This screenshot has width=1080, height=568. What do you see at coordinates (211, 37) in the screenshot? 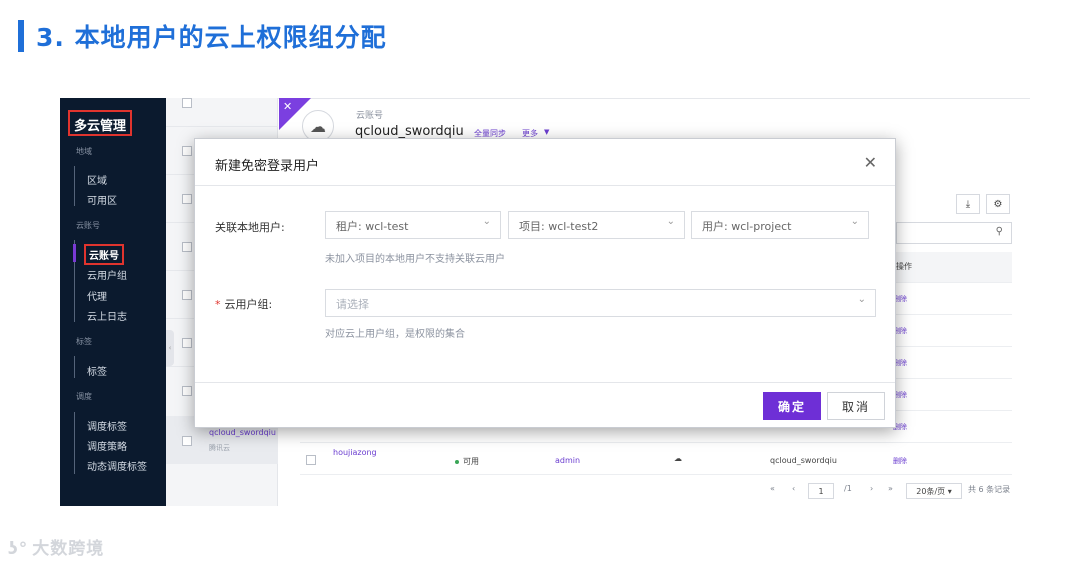
I see `slide-title: 3. 本地用户的云上权限组分配` at bounding box center [211, 37].